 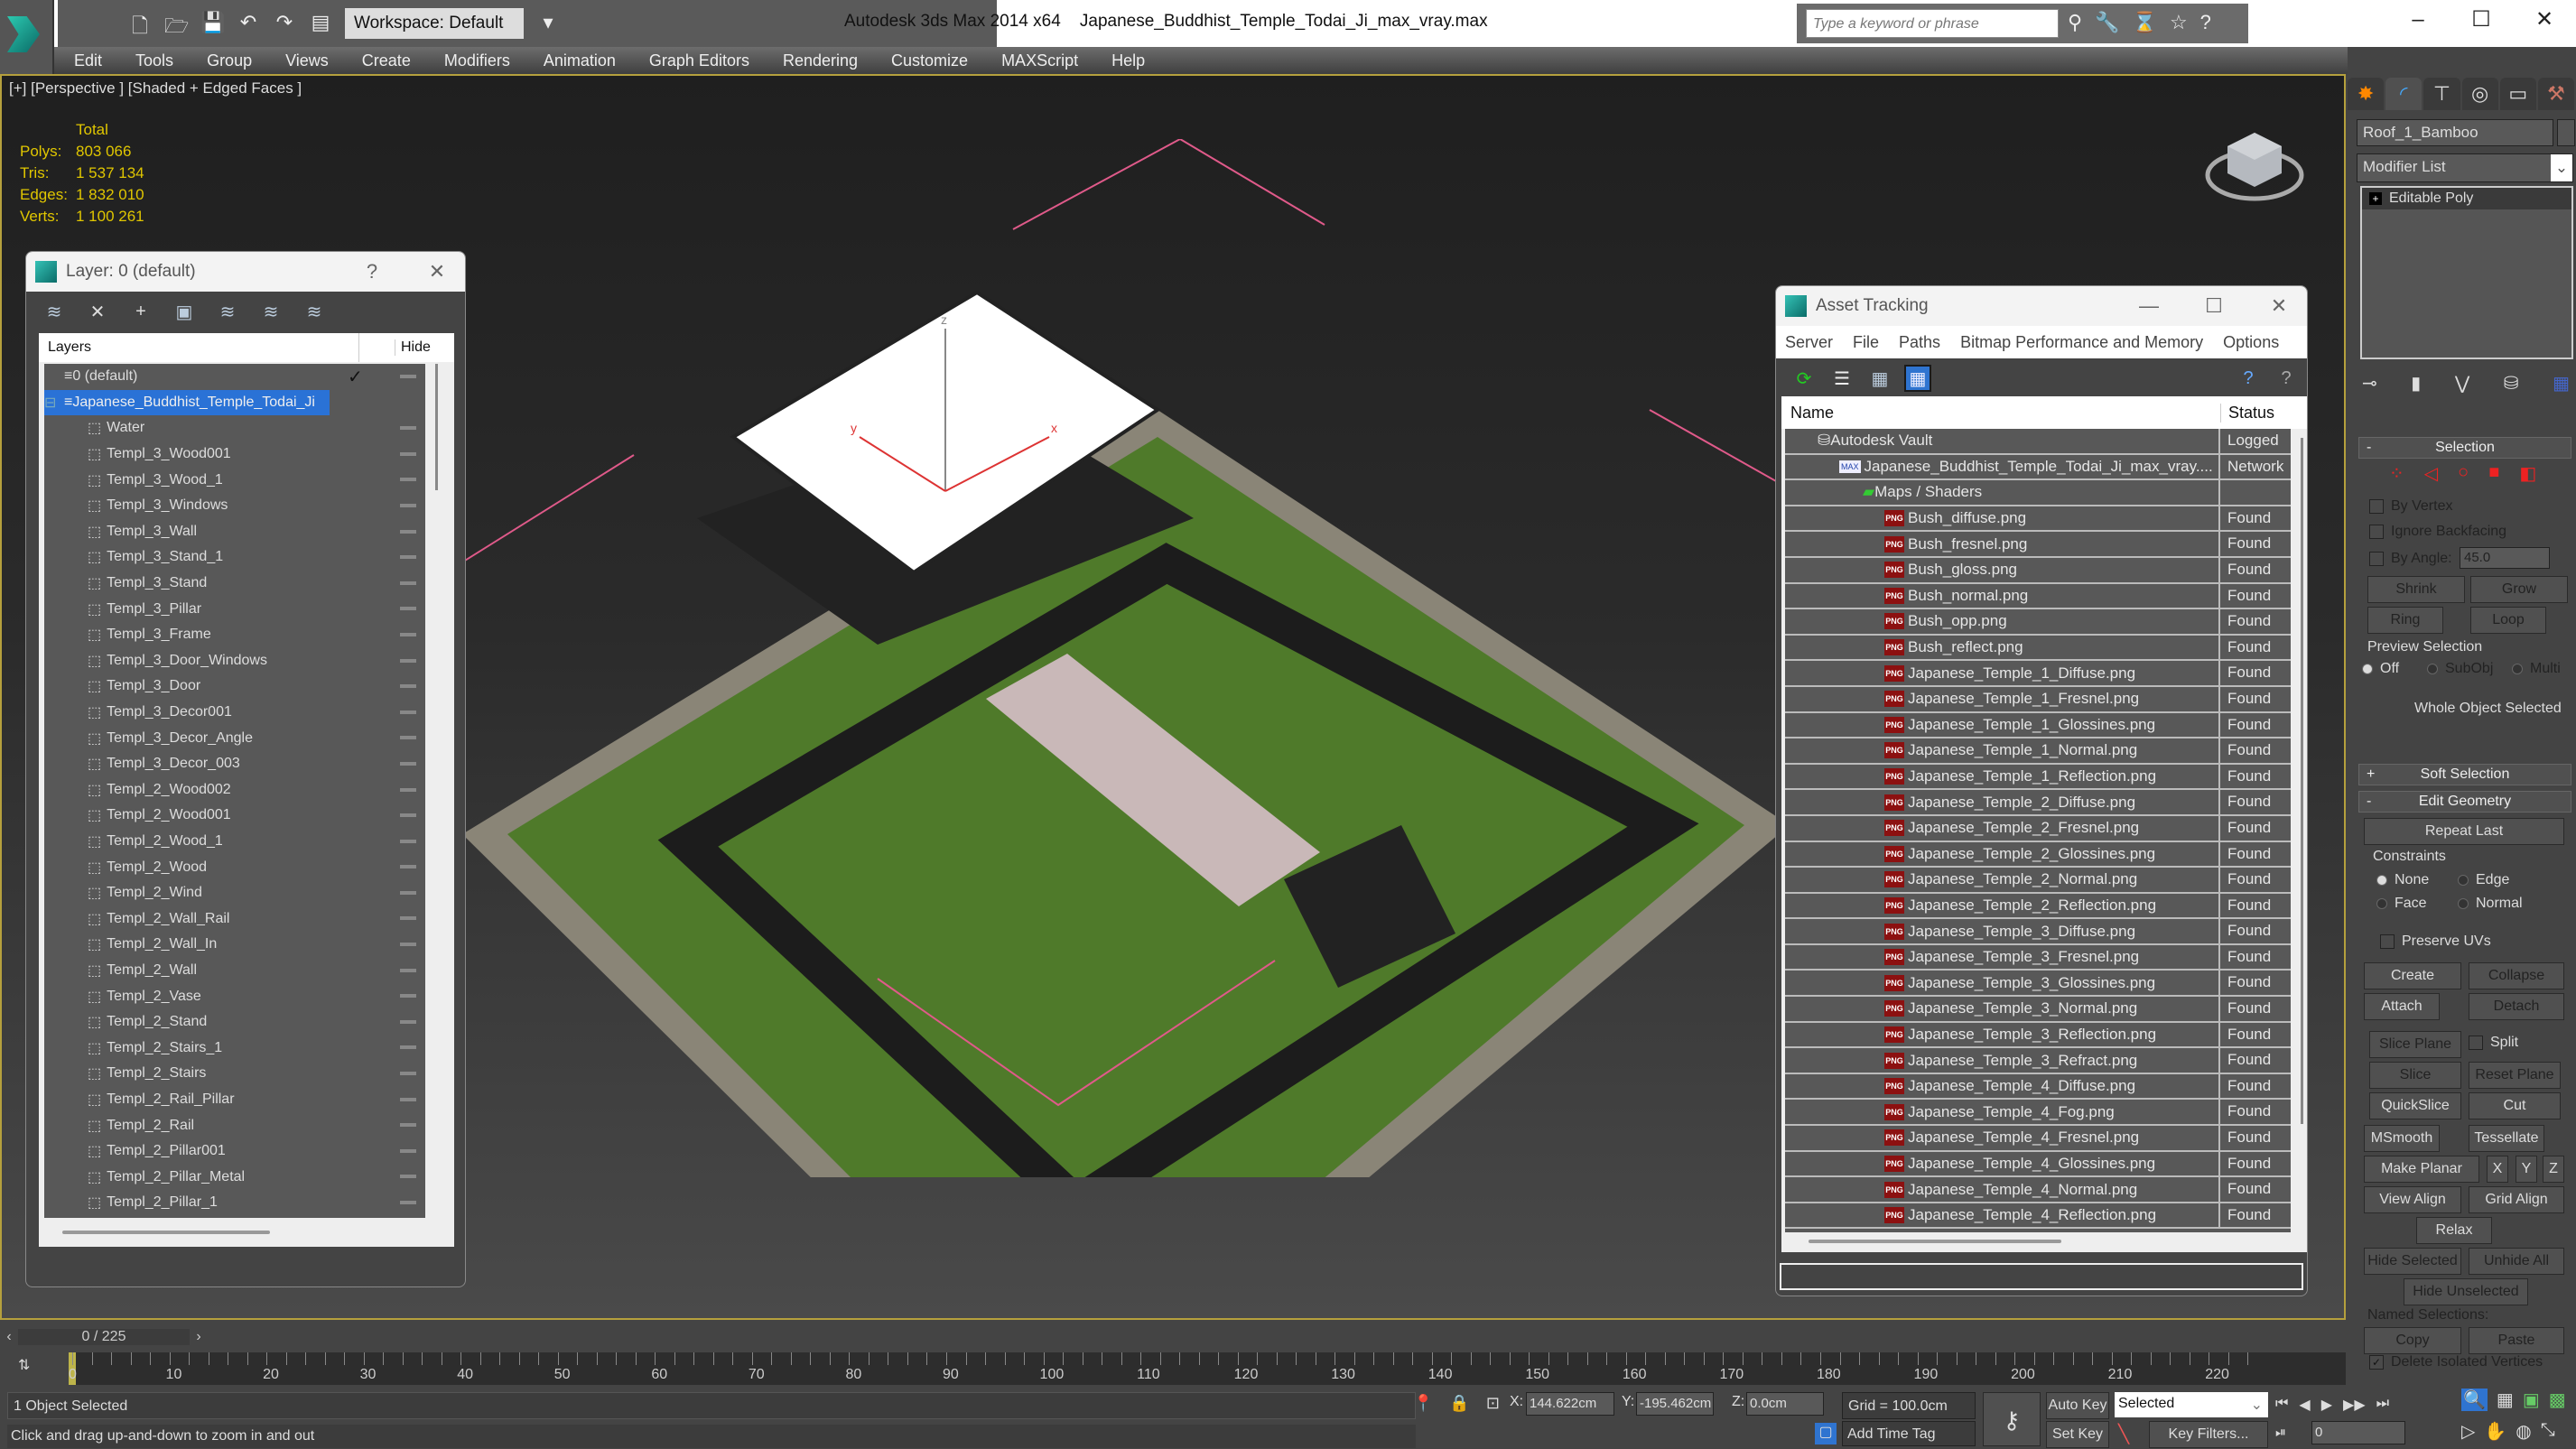 What do you see at coordinates (2214, 306) in the screenshot?
I see `maximize-dialog-button: ☐` at bounding box center [2214, 306].